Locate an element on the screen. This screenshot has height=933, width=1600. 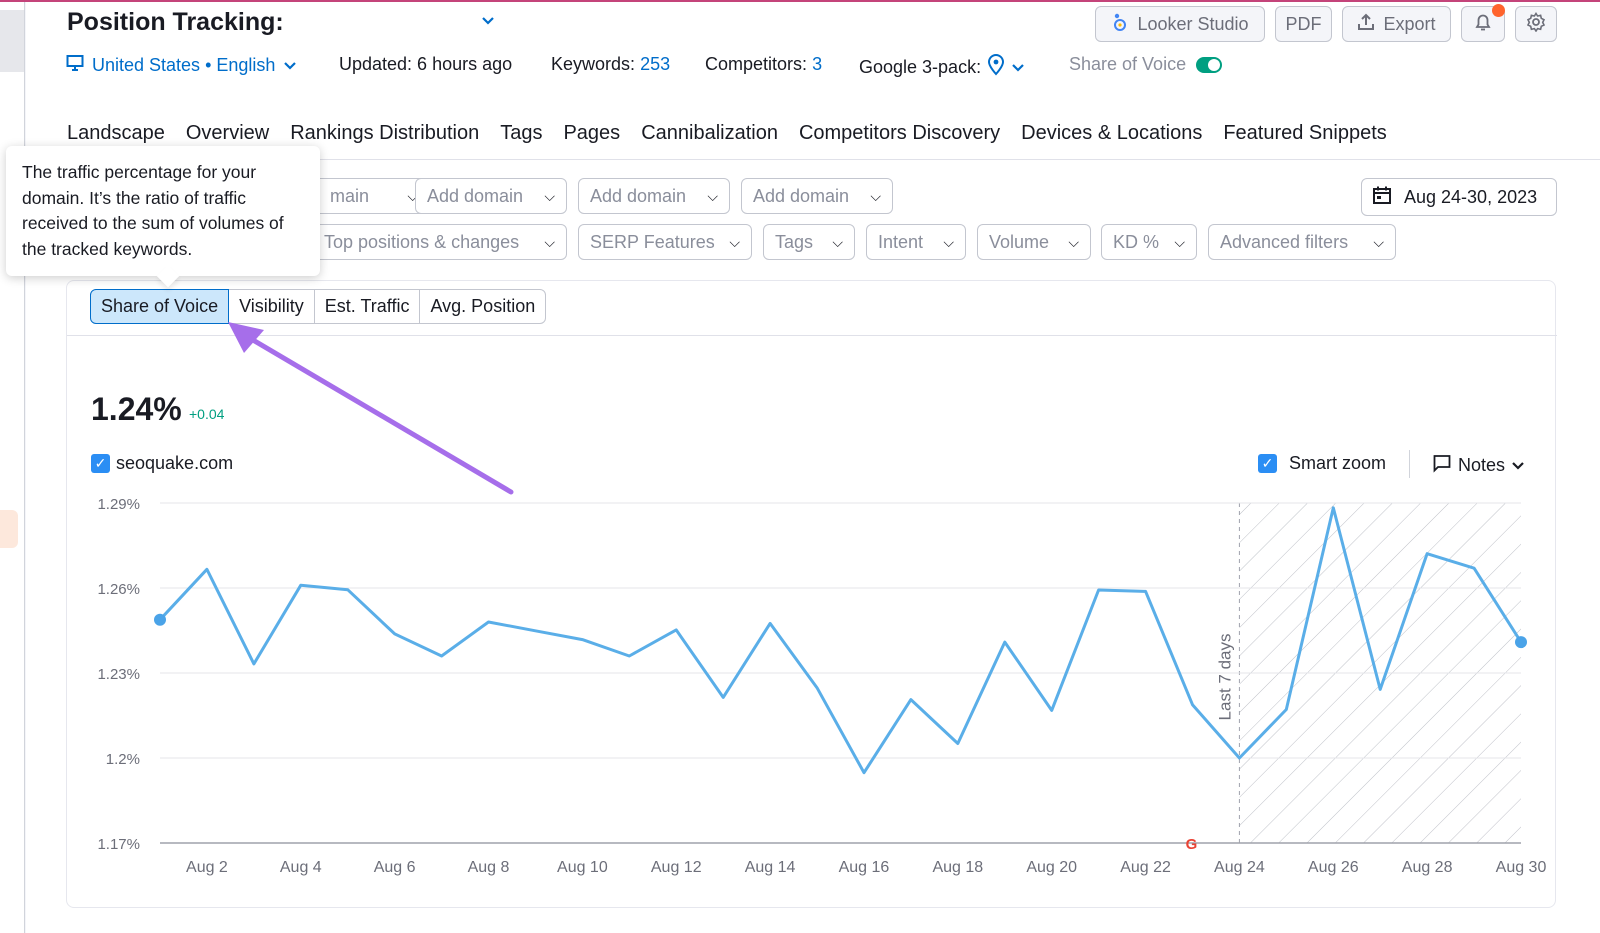
serp-features-label: SERP Features is located at coordinates (652, 241).